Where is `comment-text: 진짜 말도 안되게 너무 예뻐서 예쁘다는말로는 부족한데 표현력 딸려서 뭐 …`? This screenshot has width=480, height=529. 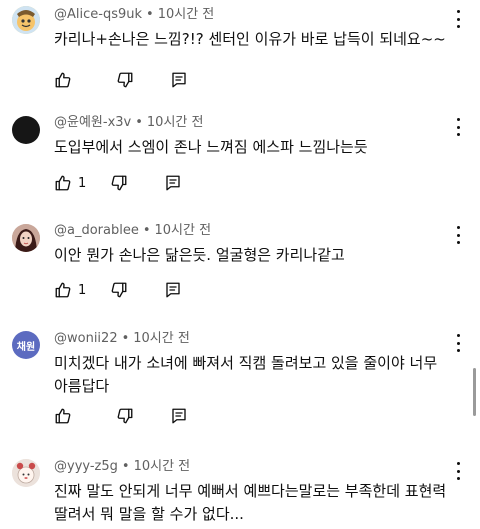 comment-text: 진짜 말도 안되게 너무 예뻐서 예쁘다는말로는 부족한데 표현력 딸려서 뭐 … is located at coordinates (250, 502).